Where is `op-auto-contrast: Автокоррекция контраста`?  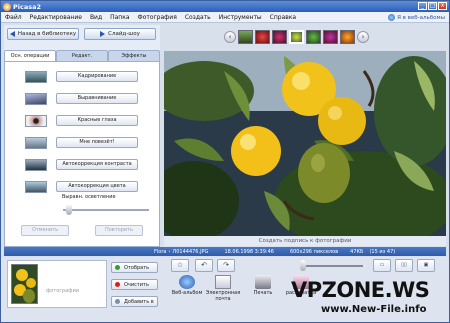 op-auto-contrast: Автокоррекция контраста is located at coordinates (85, 164).